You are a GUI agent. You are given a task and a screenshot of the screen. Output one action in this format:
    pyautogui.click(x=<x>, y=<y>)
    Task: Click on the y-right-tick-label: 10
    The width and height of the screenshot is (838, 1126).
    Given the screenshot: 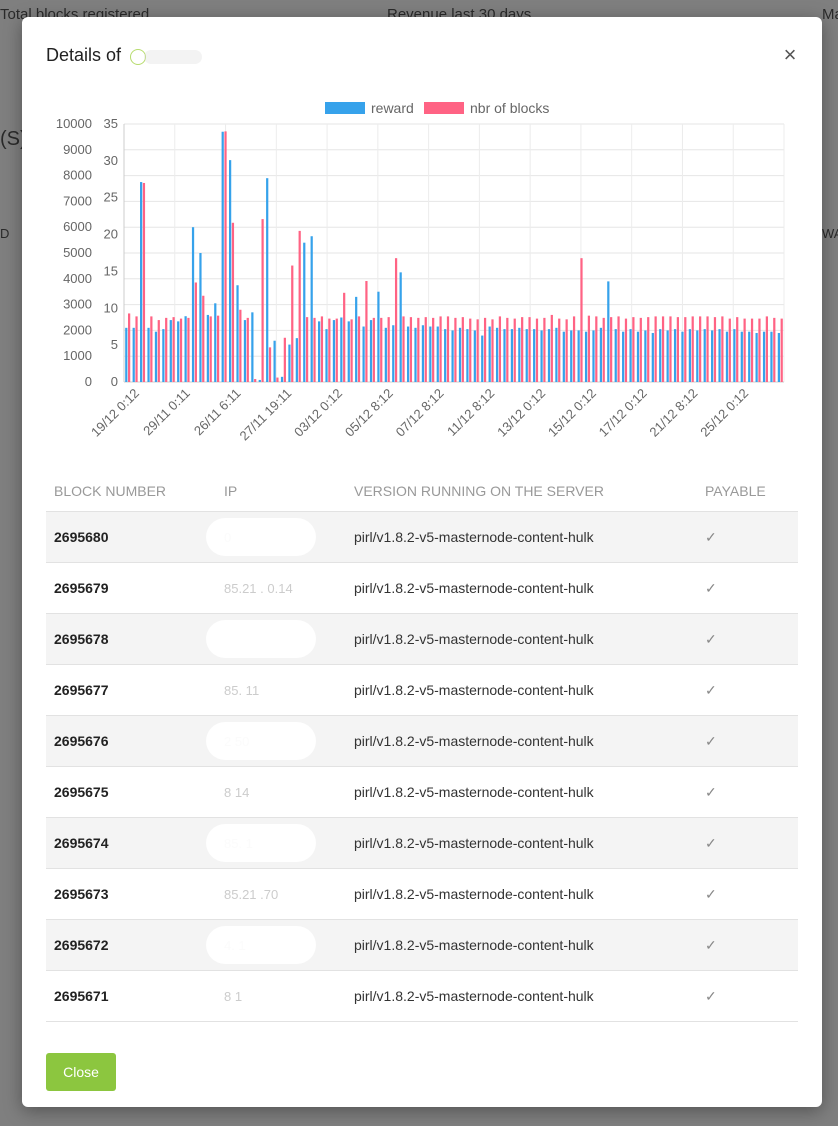 What is the action you would take?
    pyautogui.click(x=111, y=307)
    